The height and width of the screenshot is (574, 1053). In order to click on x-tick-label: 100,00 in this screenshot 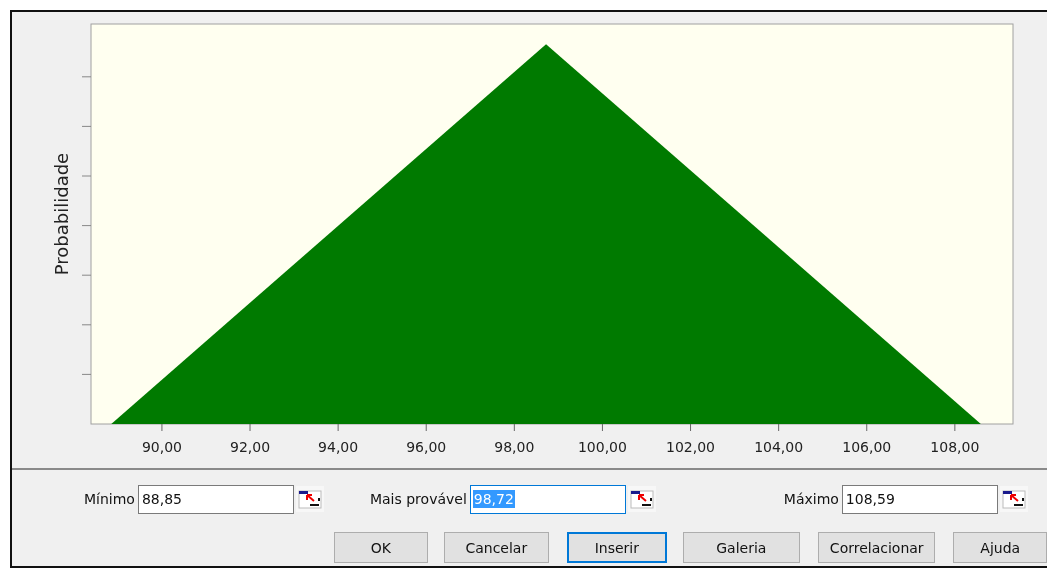, I will do `click(602, 447)`.